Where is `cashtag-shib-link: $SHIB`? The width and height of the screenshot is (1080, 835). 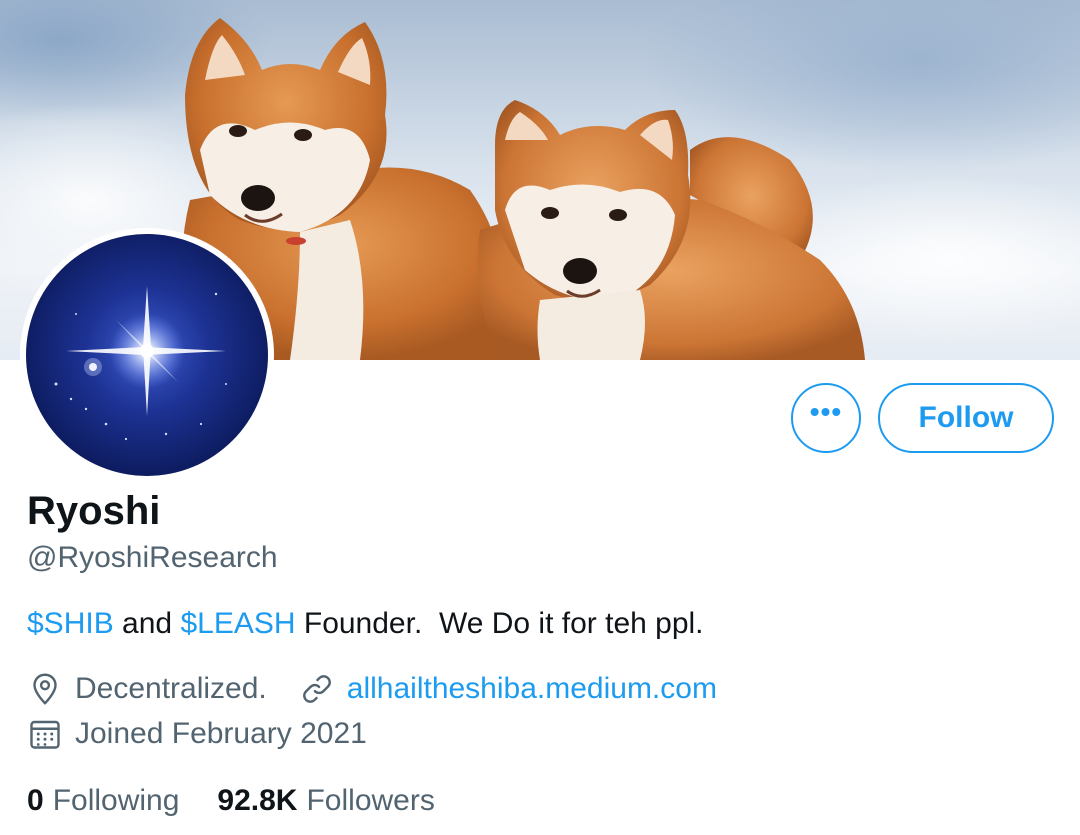
cashtag-shib-link: $SHIB is located at coordinates (70, 623).